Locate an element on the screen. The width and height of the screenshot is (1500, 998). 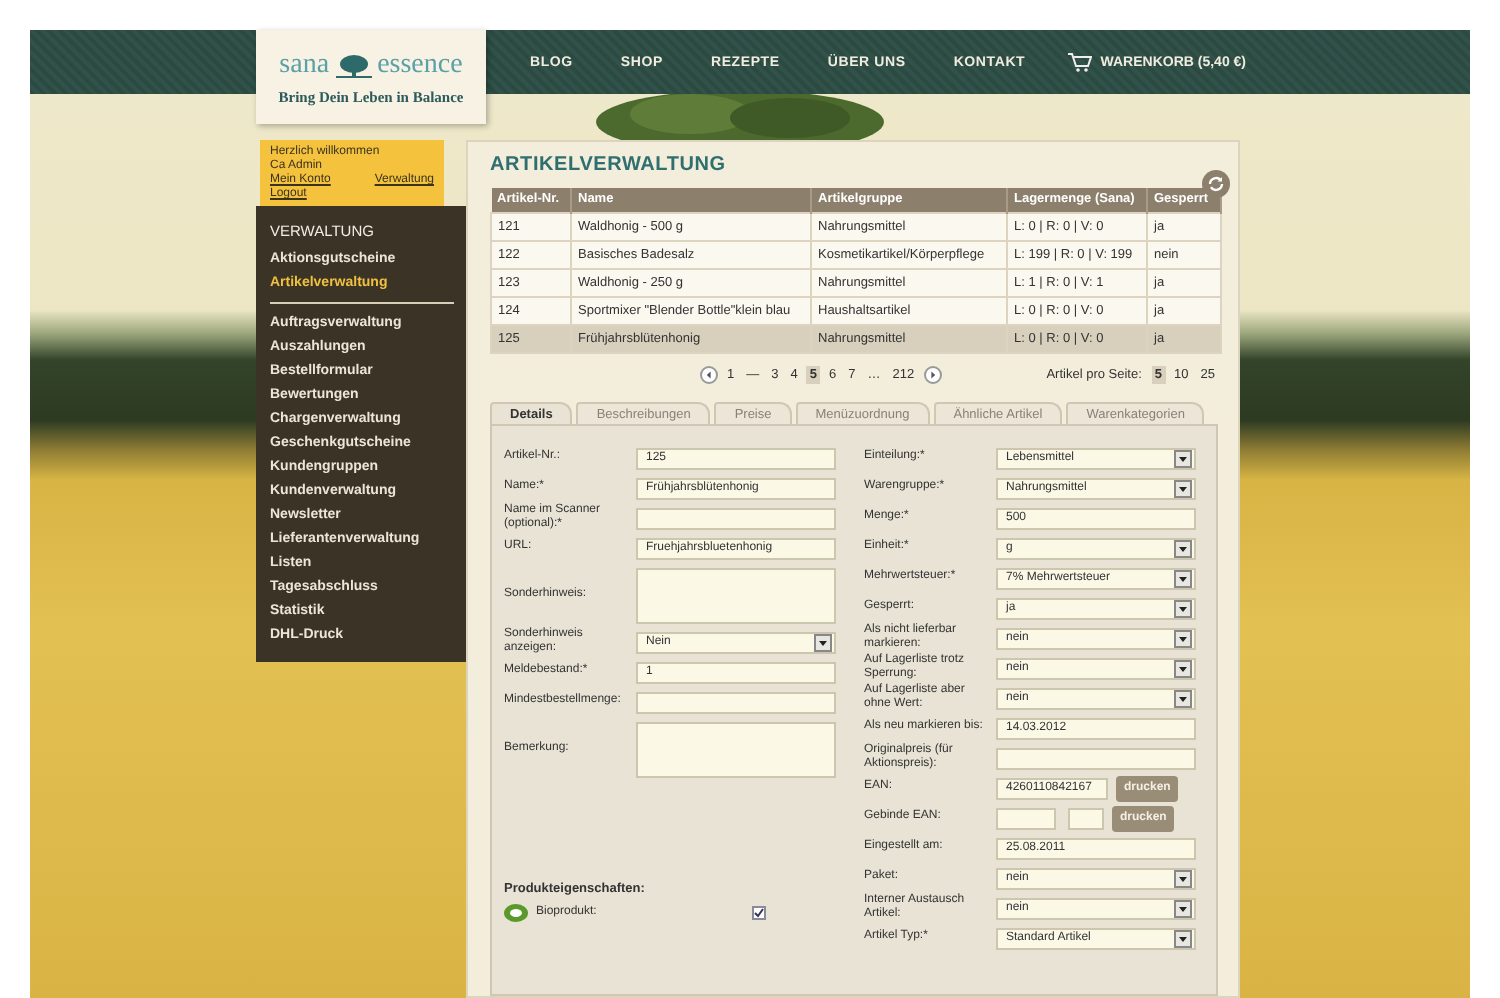
logo-word: sana is located at coordinates (304, 65).